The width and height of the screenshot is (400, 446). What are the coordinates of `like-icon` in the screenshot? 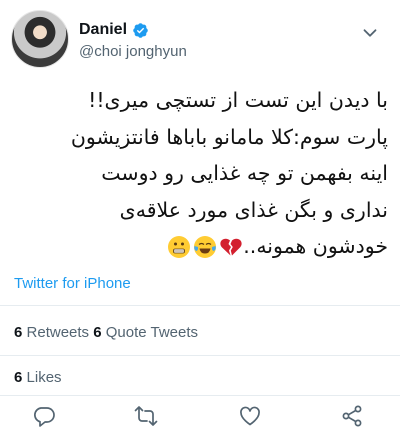 It's located at (250, 416).